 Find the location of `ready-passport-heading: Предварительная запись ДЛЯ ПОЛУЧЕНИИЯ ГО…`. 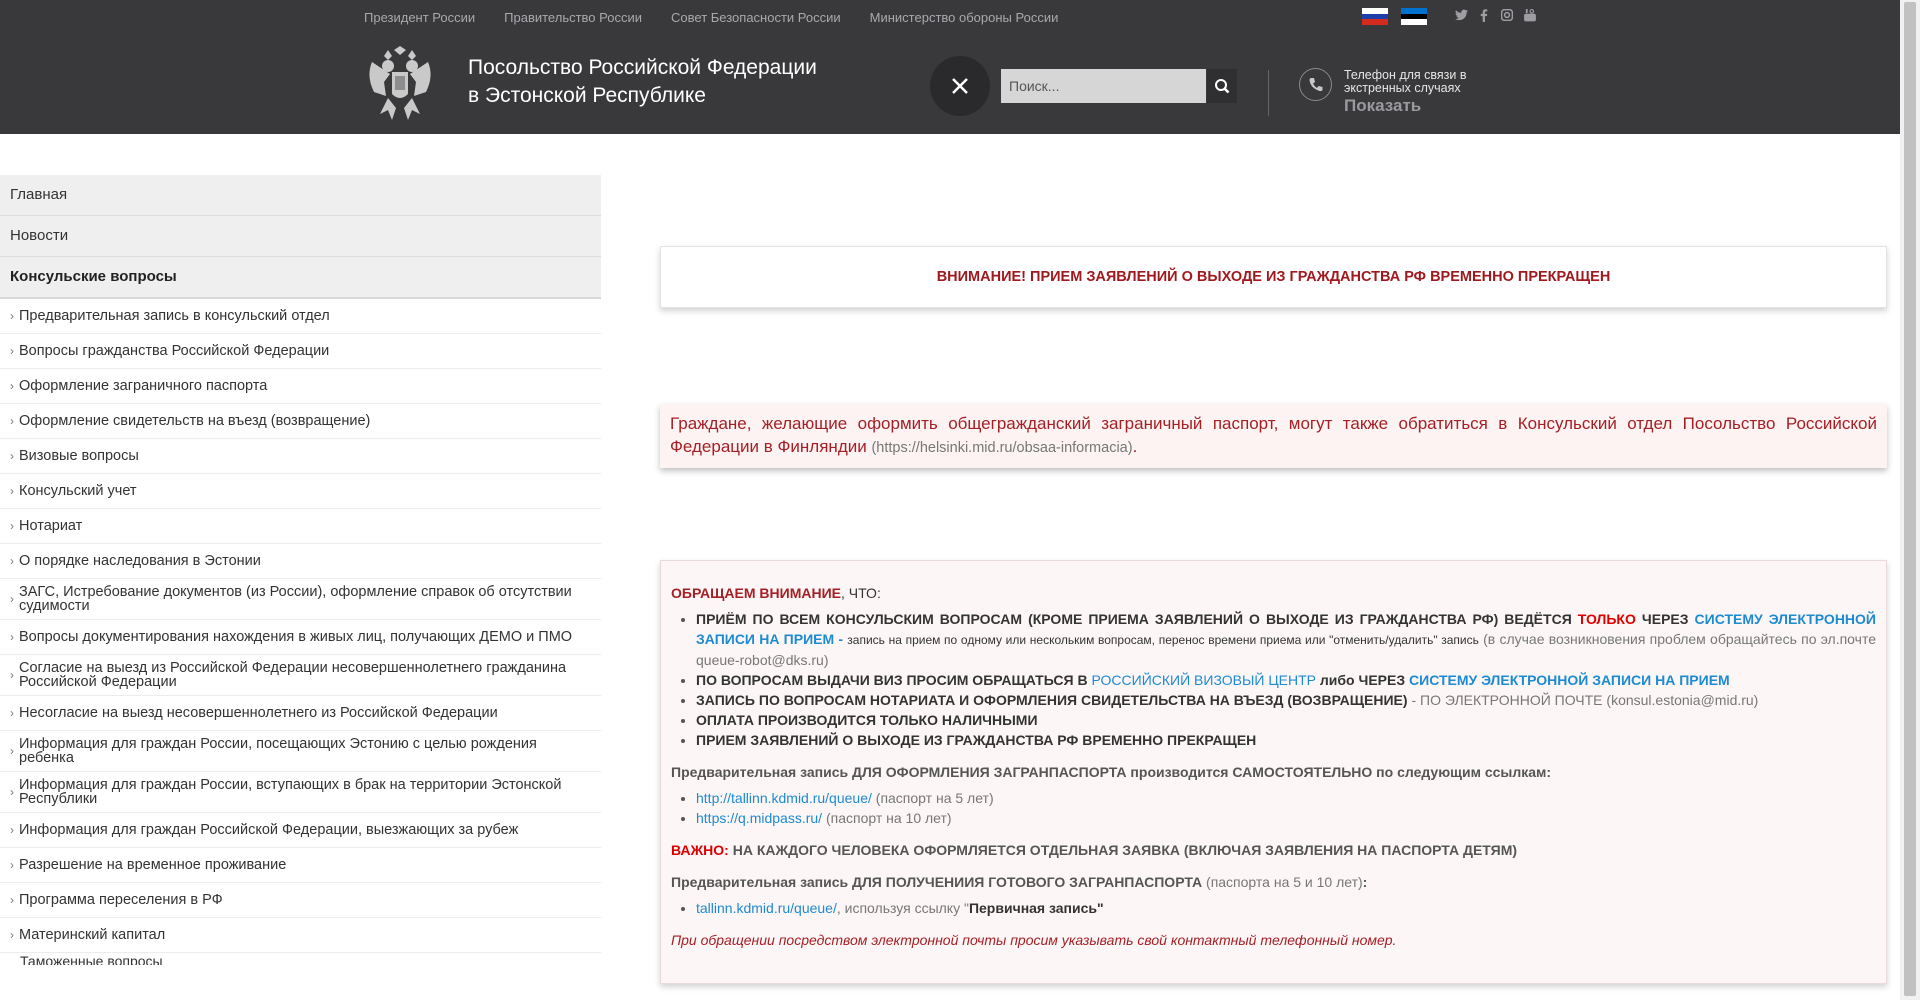

ready-passport-heading: Предварительная запись ДЛЯ ПОЛУЧЕНИИЯ ГО… is located at coordinates (1019, 882).